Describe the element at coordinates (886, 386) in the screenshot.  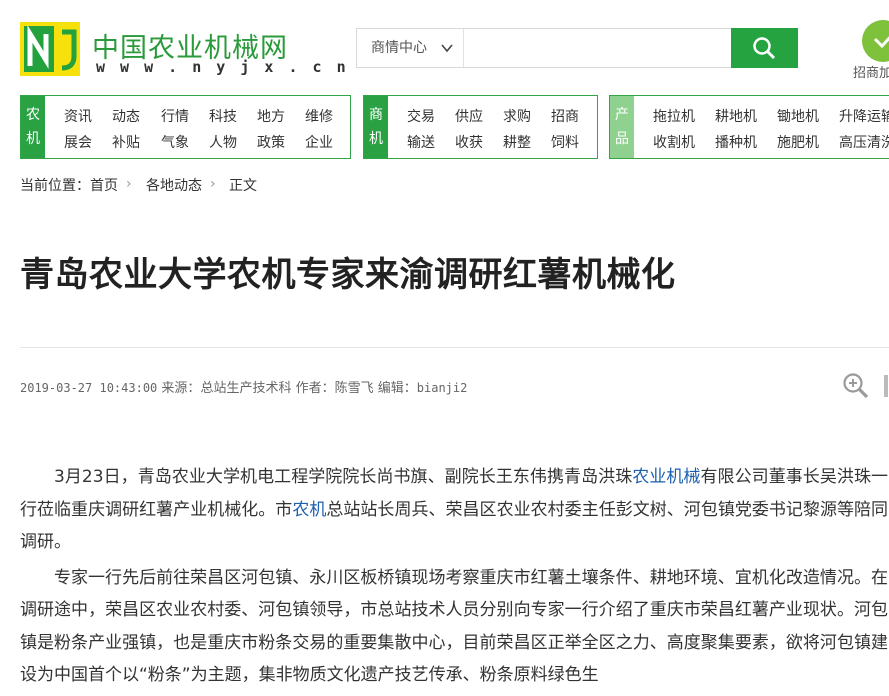
I see `font-size-icon` at that location.